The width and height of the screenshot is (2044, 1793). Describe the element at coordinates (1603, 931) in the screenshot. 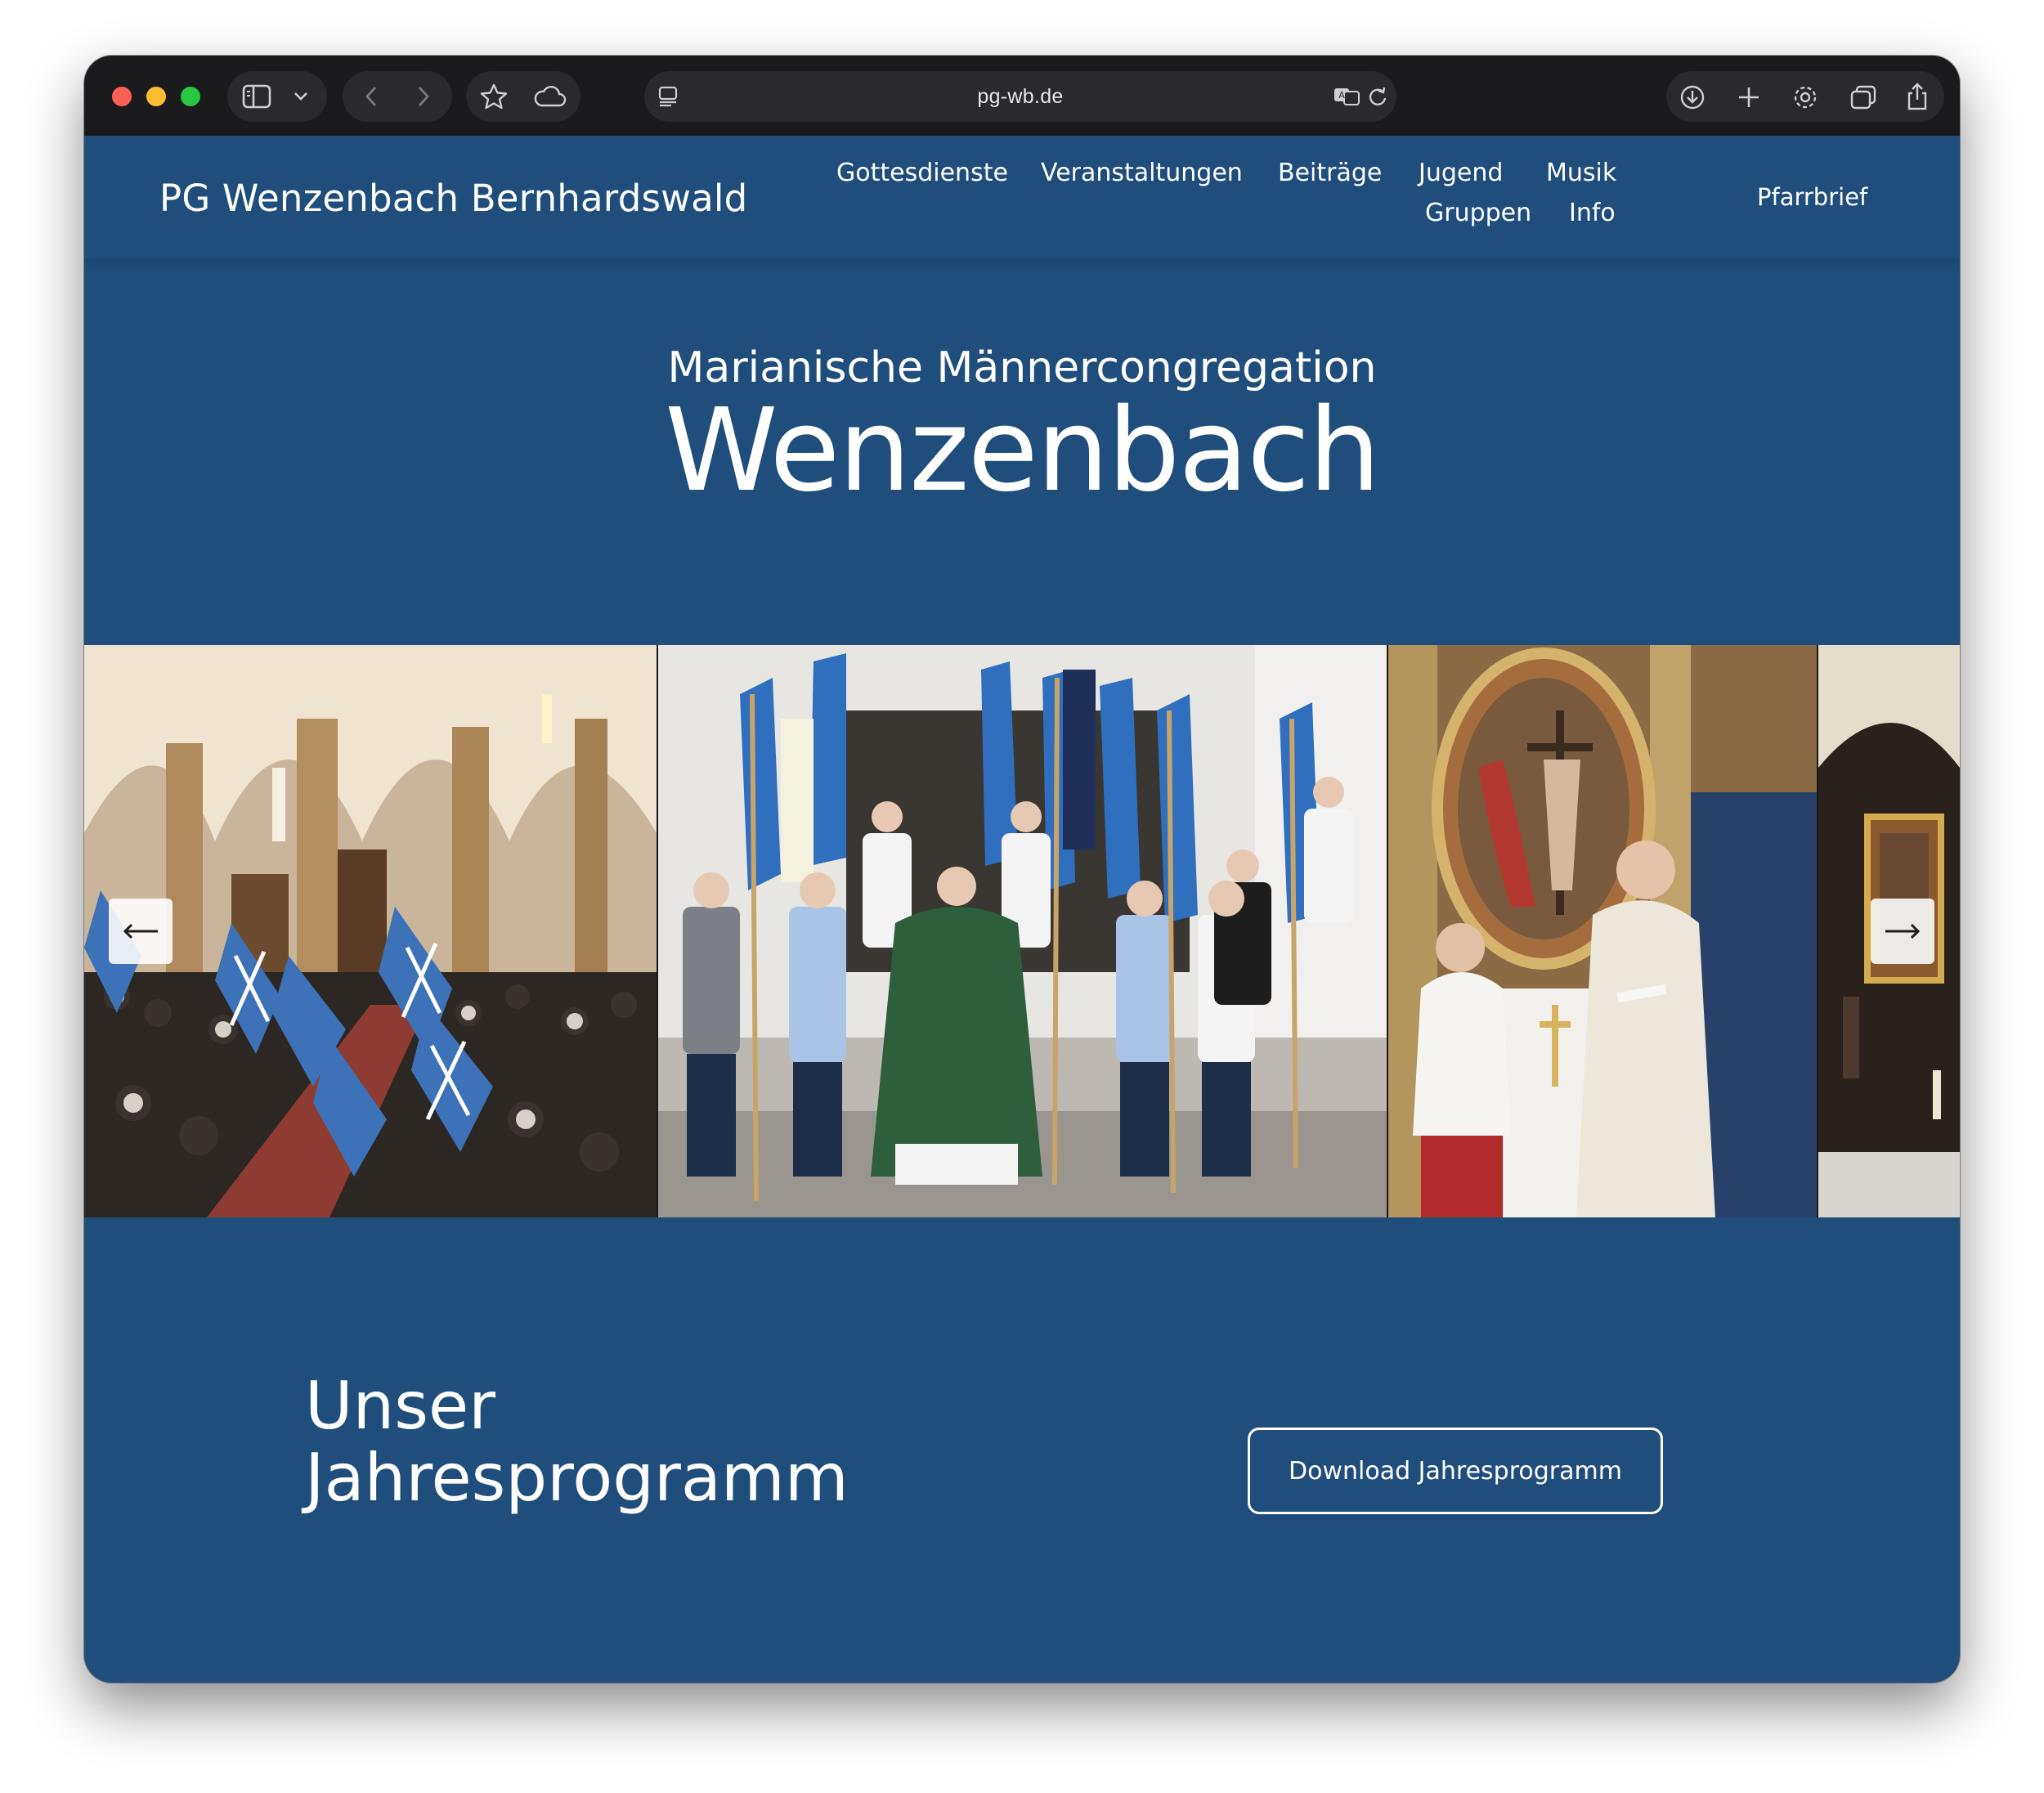

I see `gallery-photo-altar-service` at that location.